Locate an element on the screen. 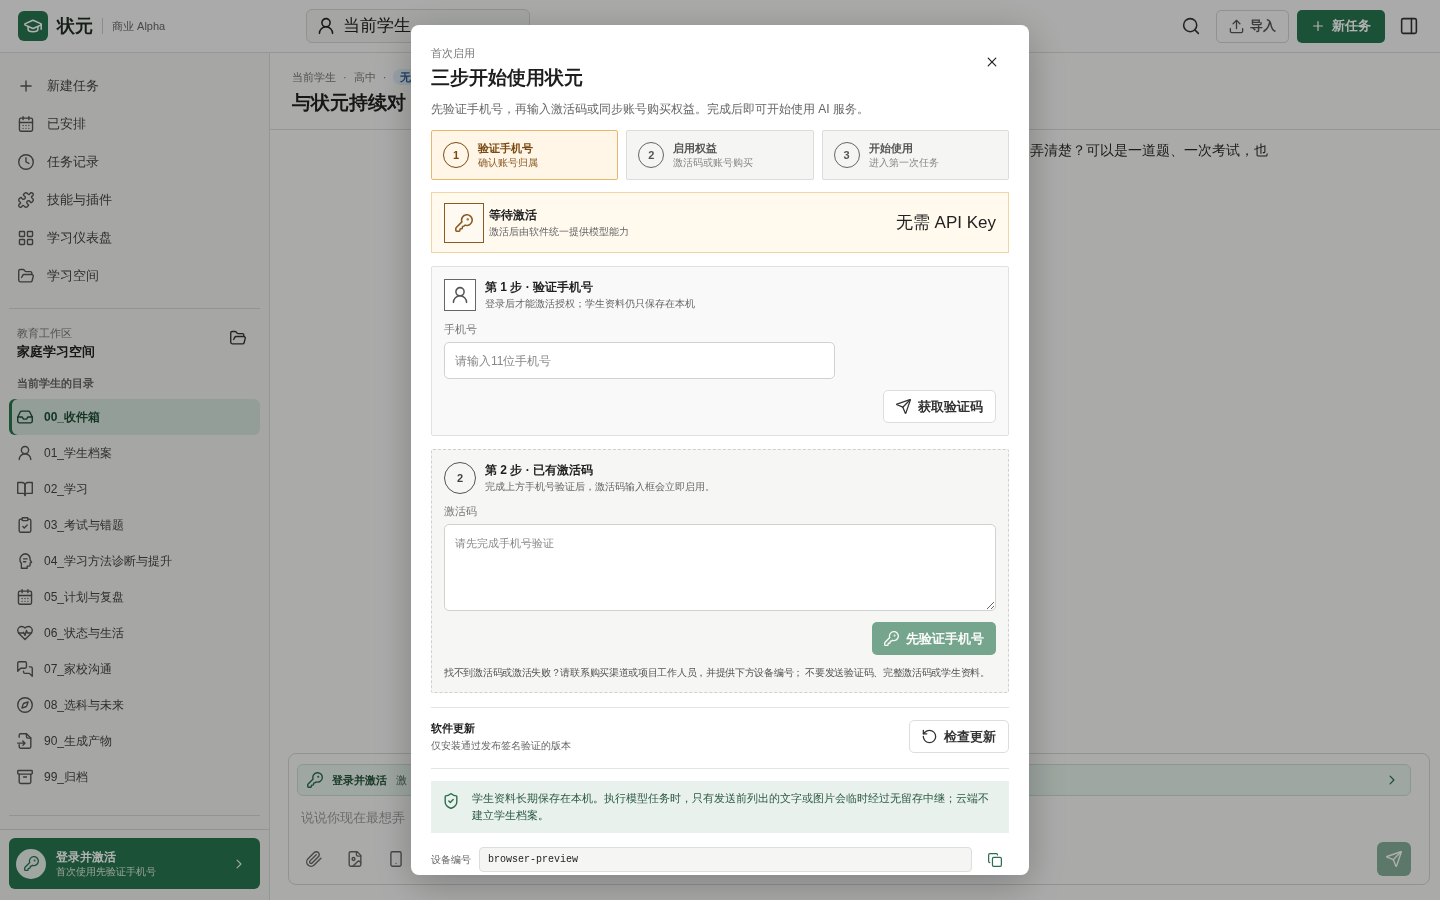 This screenshot has height=900, width=1440. edition-label: 商业 Alpha is located at coordinates (139, 26).